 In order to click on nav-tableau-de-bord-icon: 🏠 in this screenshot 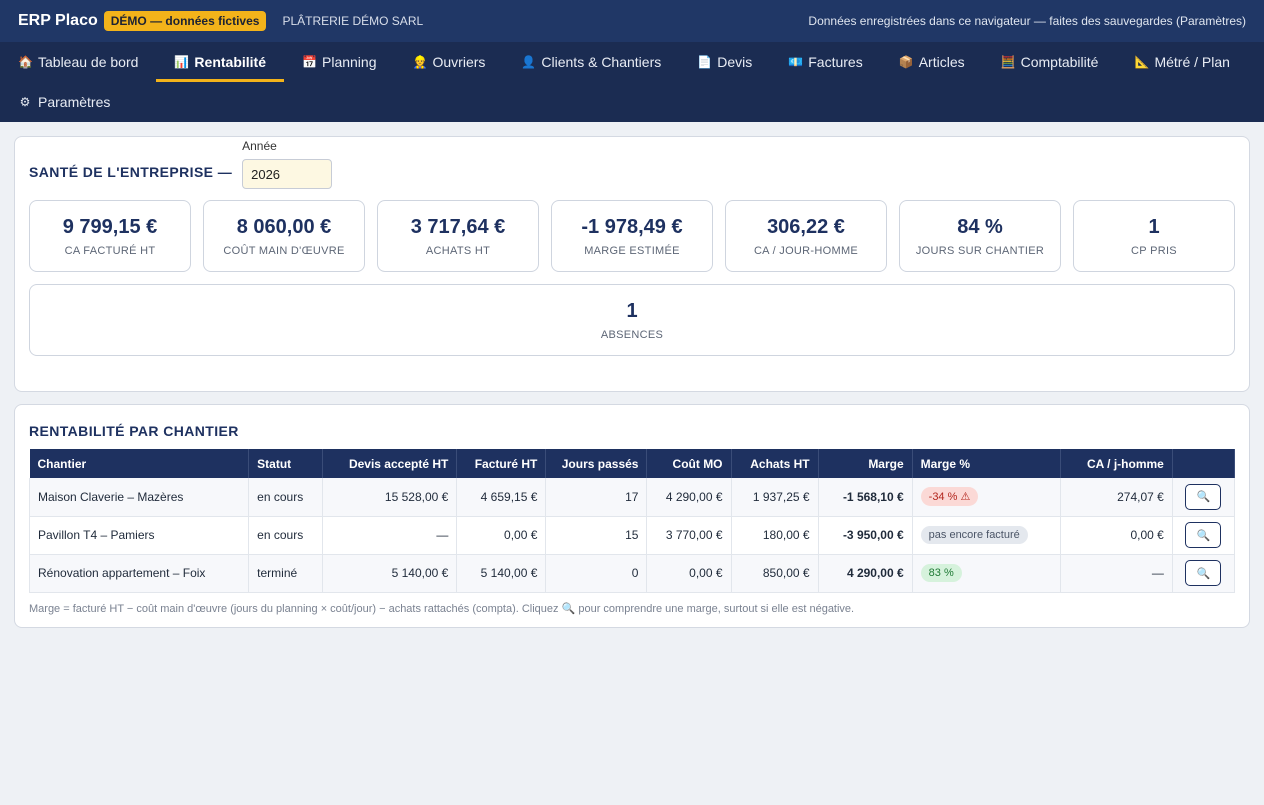, I will do `click(25, 62)`.